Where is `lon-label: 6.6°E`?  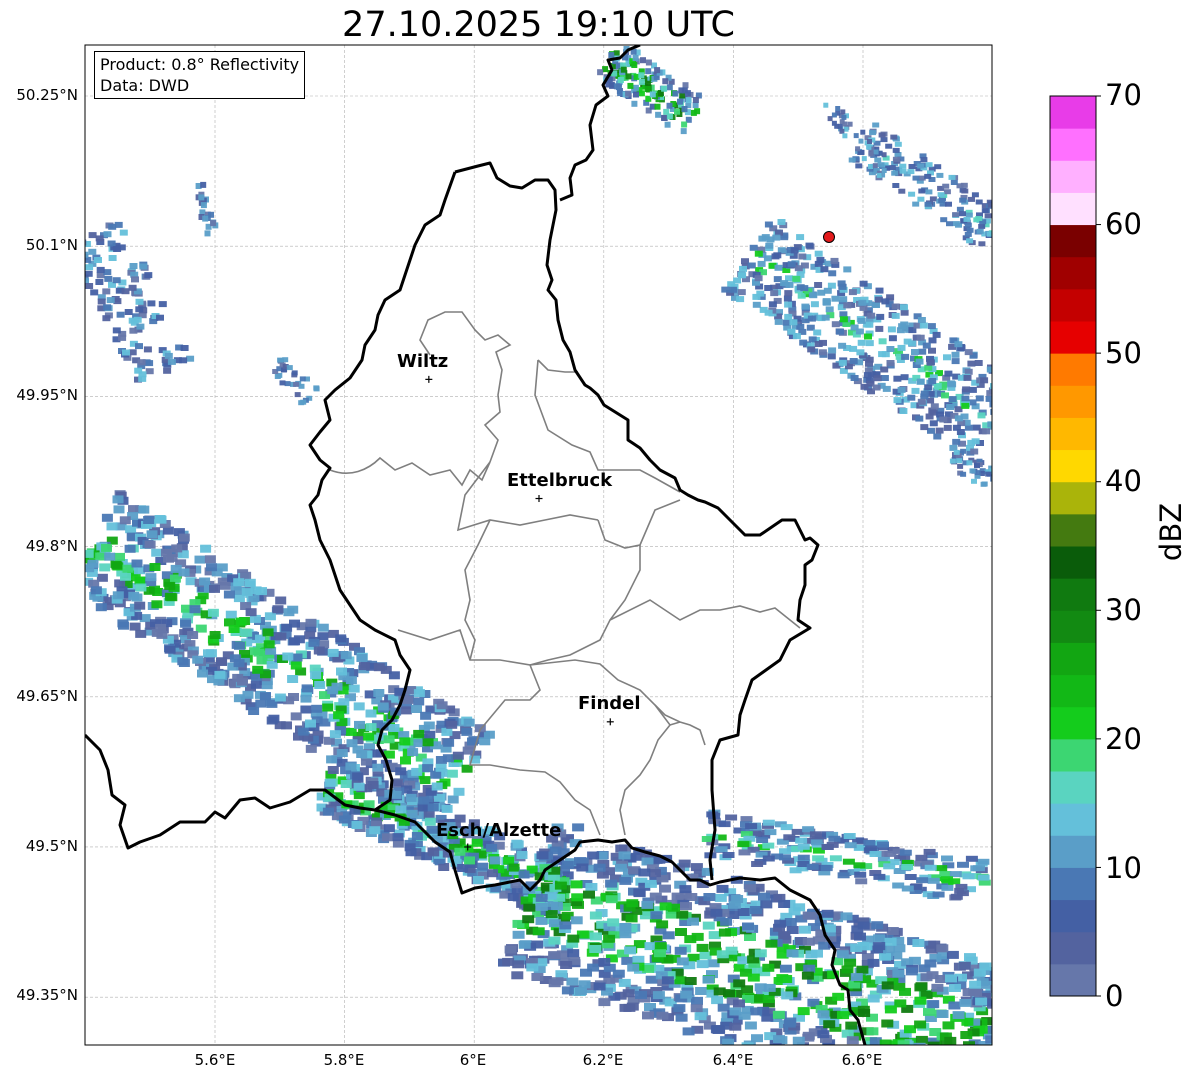
lon-label: 6.6°E is located at coordinates (862, 1060).